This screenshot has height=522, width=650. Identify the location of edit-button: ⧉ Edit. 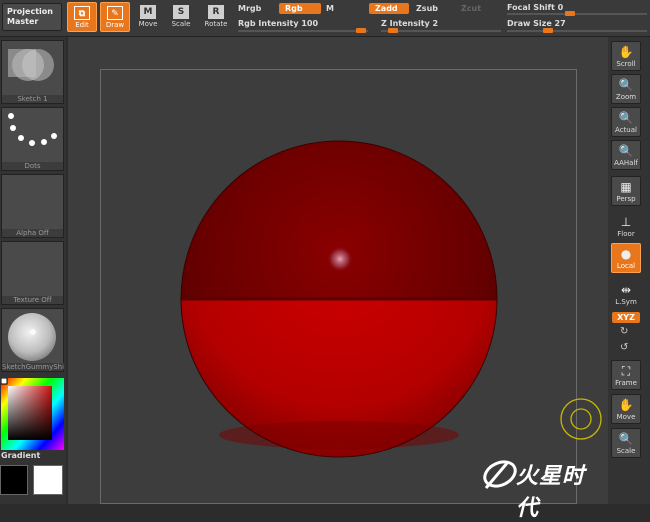
(82, 17).